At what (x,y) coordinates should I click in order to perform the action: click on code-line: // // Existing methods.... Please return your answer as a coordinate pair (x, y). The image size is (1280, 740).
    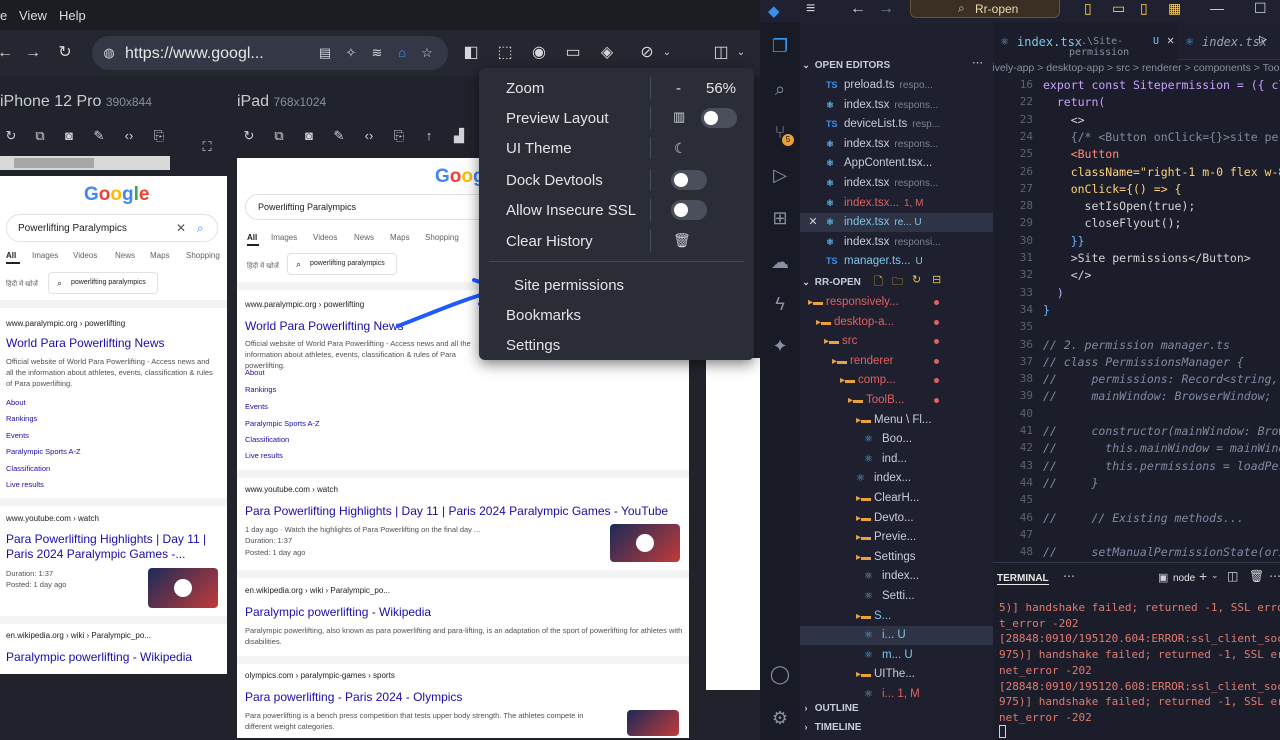
    Looking at the image, I should click on (1143, 518).